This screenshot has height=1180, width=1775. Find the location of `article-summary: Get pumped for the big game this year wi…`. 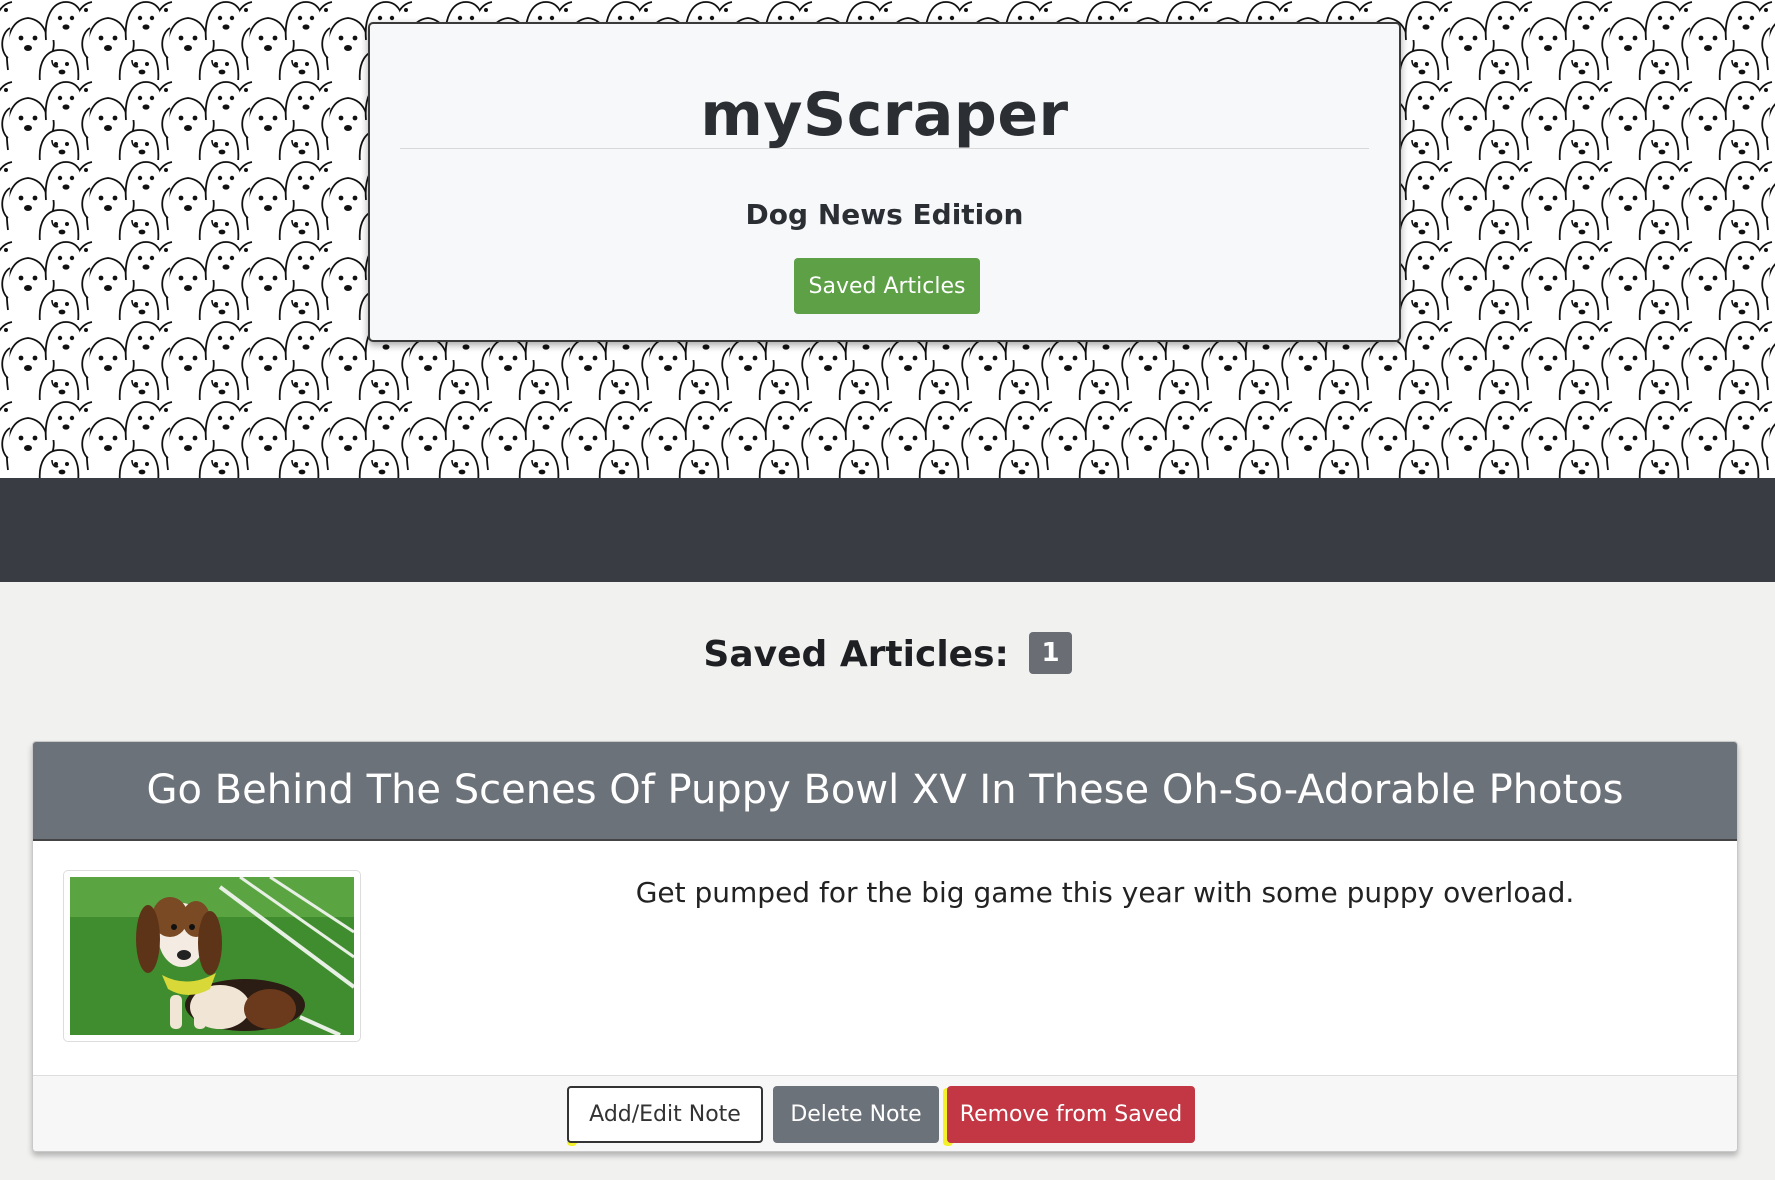

article-summary: Get pumped for the big game this year wi… is located at coordinates (1105, 892).